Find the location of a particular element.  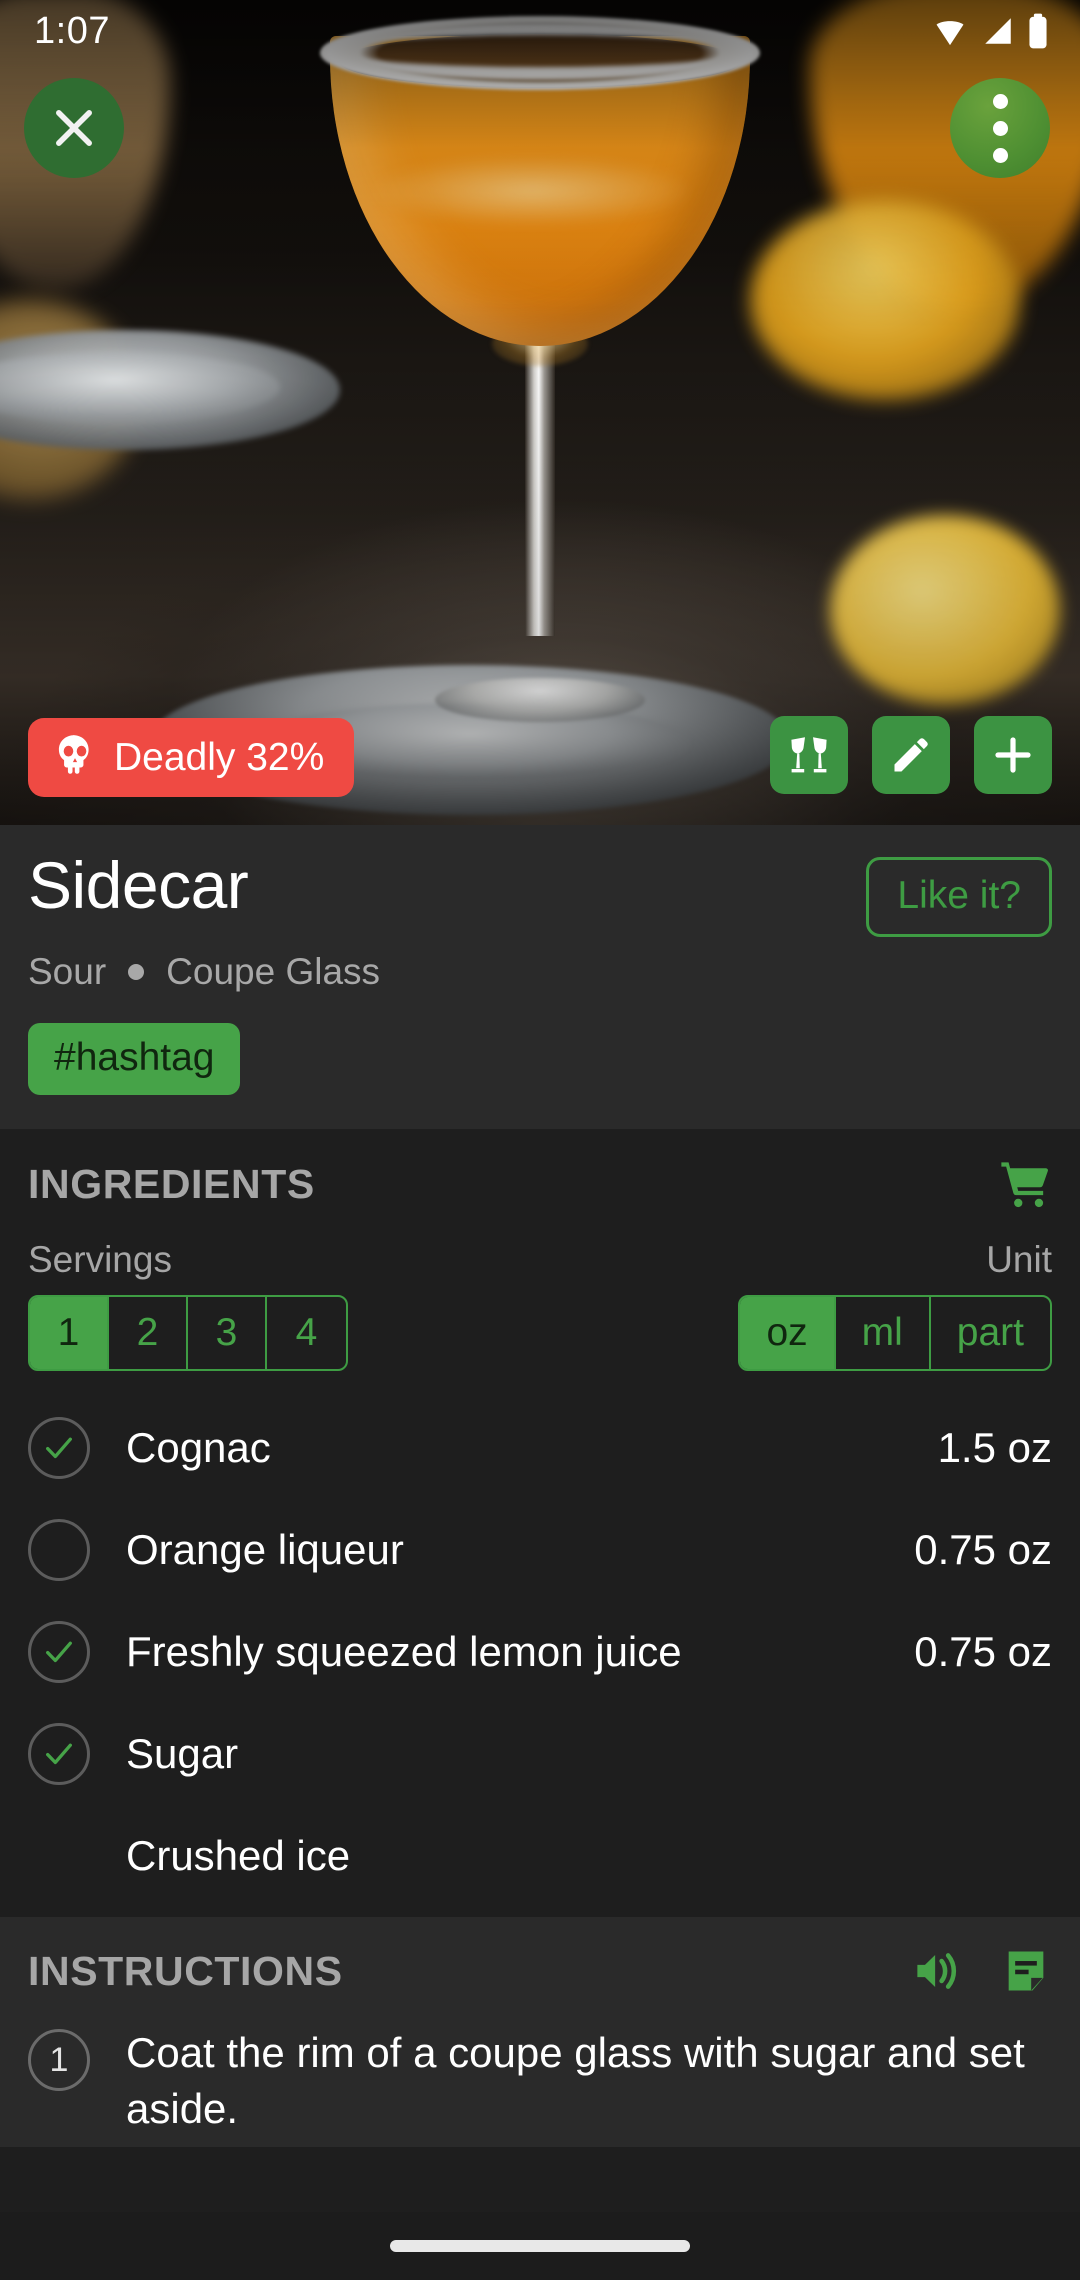

read-aloud-button is located at coordinates (936, 1971).